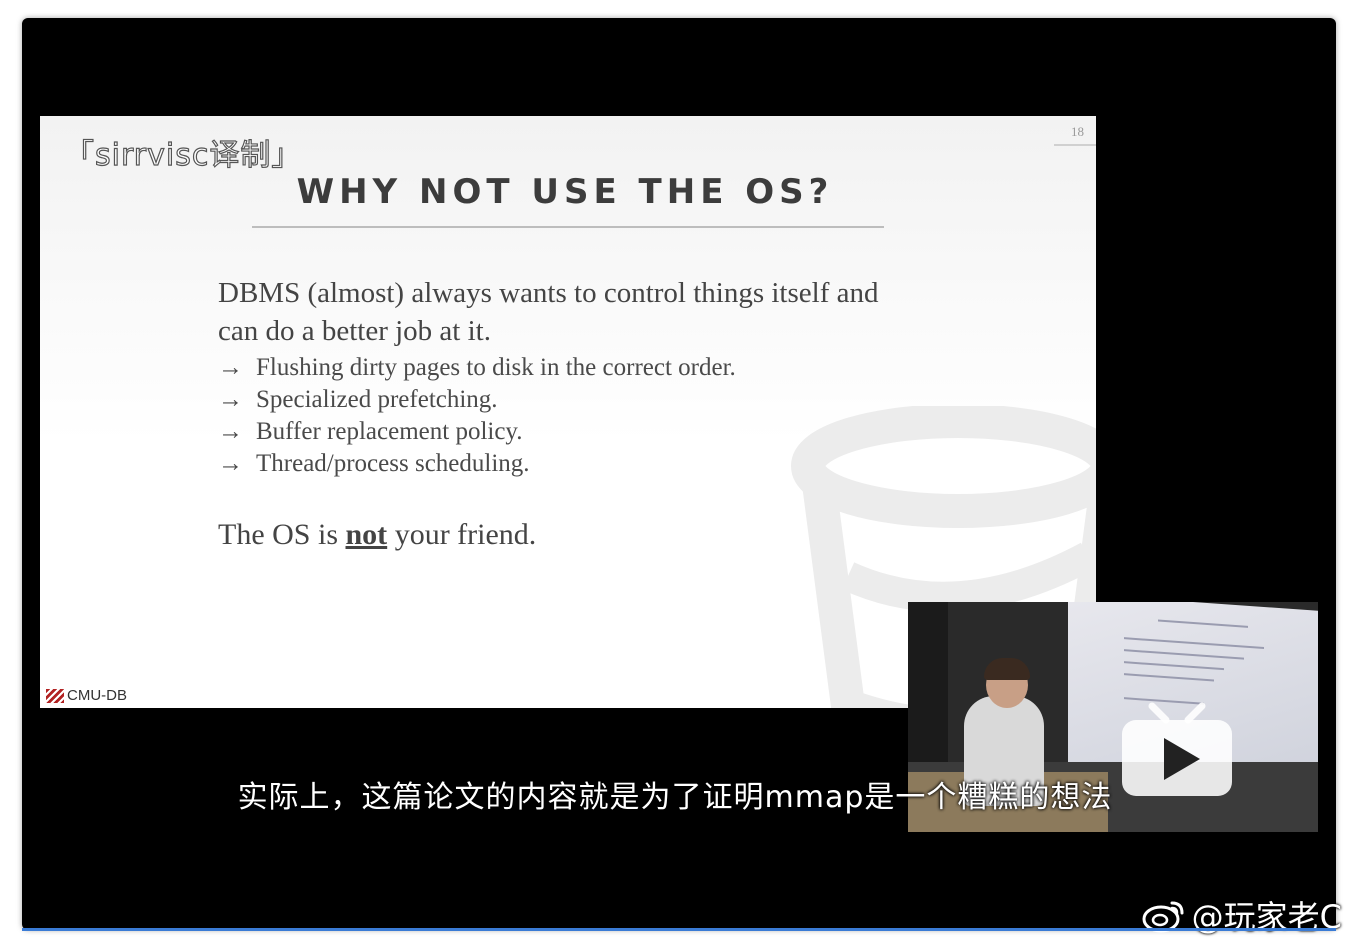 This screenshot has width=1354, height=948. Describe the element at coordinates (377, 399) in the screenshot. I see `bullet-text: Specialized prefetching.` at that location.